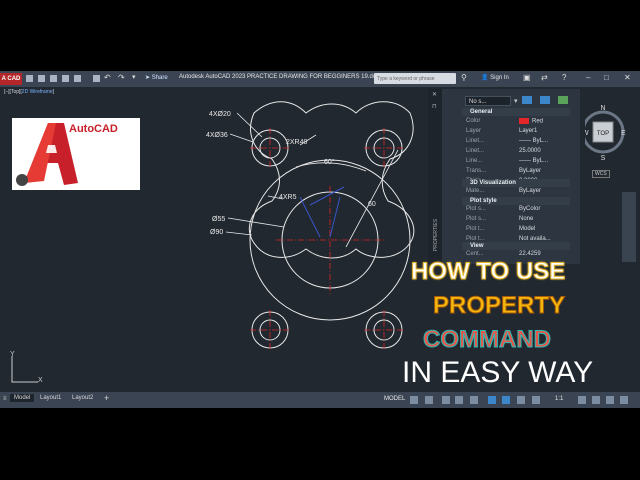 This screenshot has height=480, width=640. I want to click on grid-icon, so click(414, 400).